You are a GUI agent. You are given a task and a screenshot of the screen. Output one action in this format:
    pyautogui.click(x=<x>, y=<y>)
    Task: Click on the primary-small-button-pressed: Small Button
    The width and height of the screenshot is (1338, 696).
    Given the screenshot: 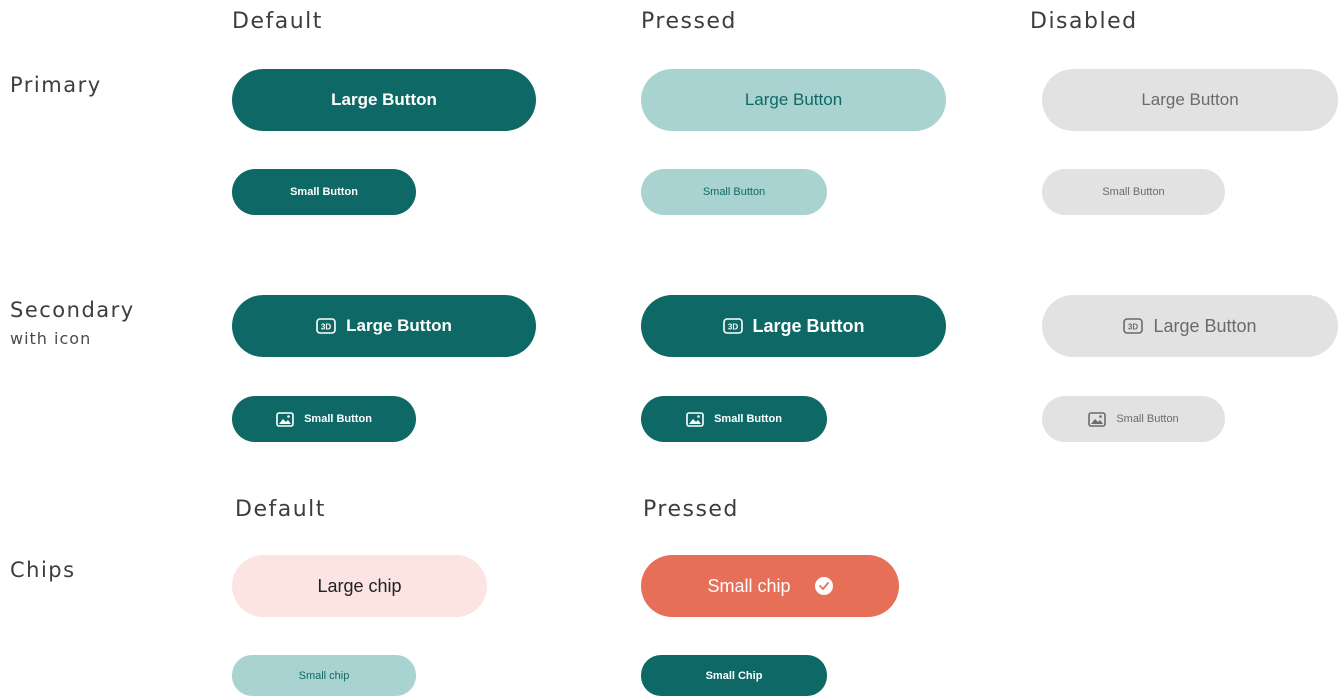 What is the action you would take?
    pyautogui.click(x=734, y=192)
    